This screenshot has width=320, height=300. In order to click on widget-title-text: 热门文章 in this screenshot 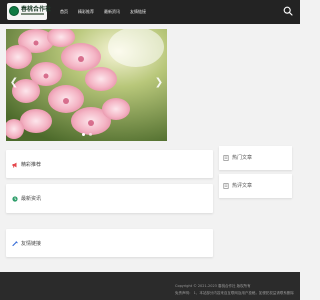, I will do `click(242, 158)`.